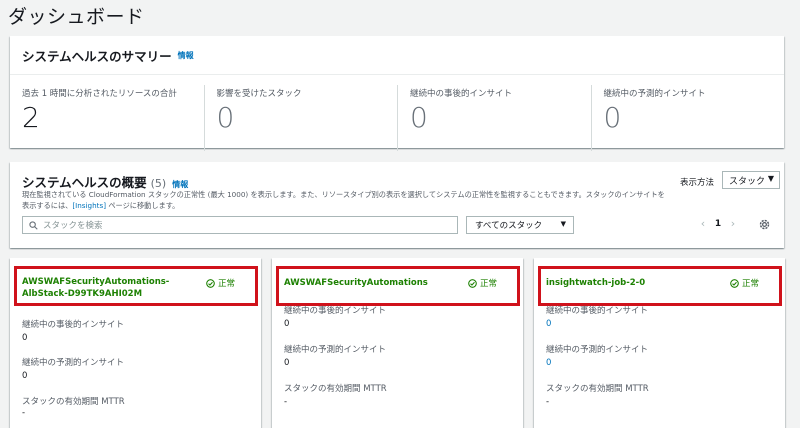  What do you see at coordinates (240, 225) in the screenshot?
I see `stack-search-input: スタックを検索` at bounding box center [240, 225].